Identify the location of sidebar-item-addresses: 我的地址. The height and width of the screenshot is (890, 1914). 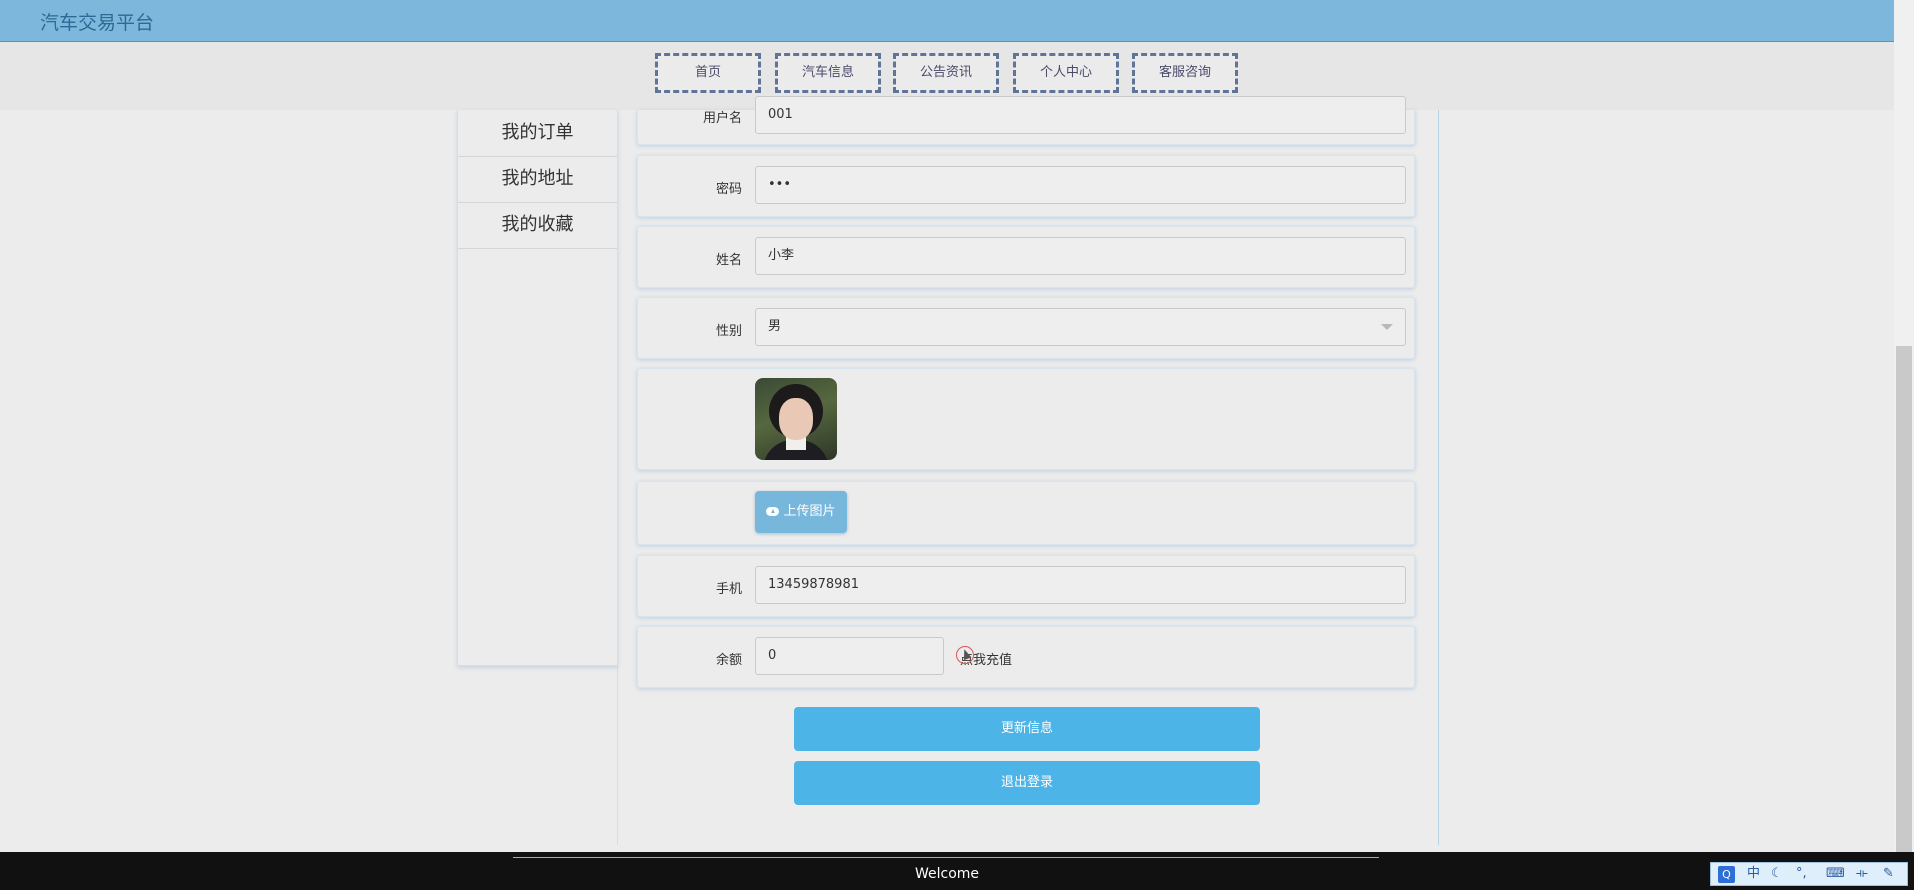
(537, 179).